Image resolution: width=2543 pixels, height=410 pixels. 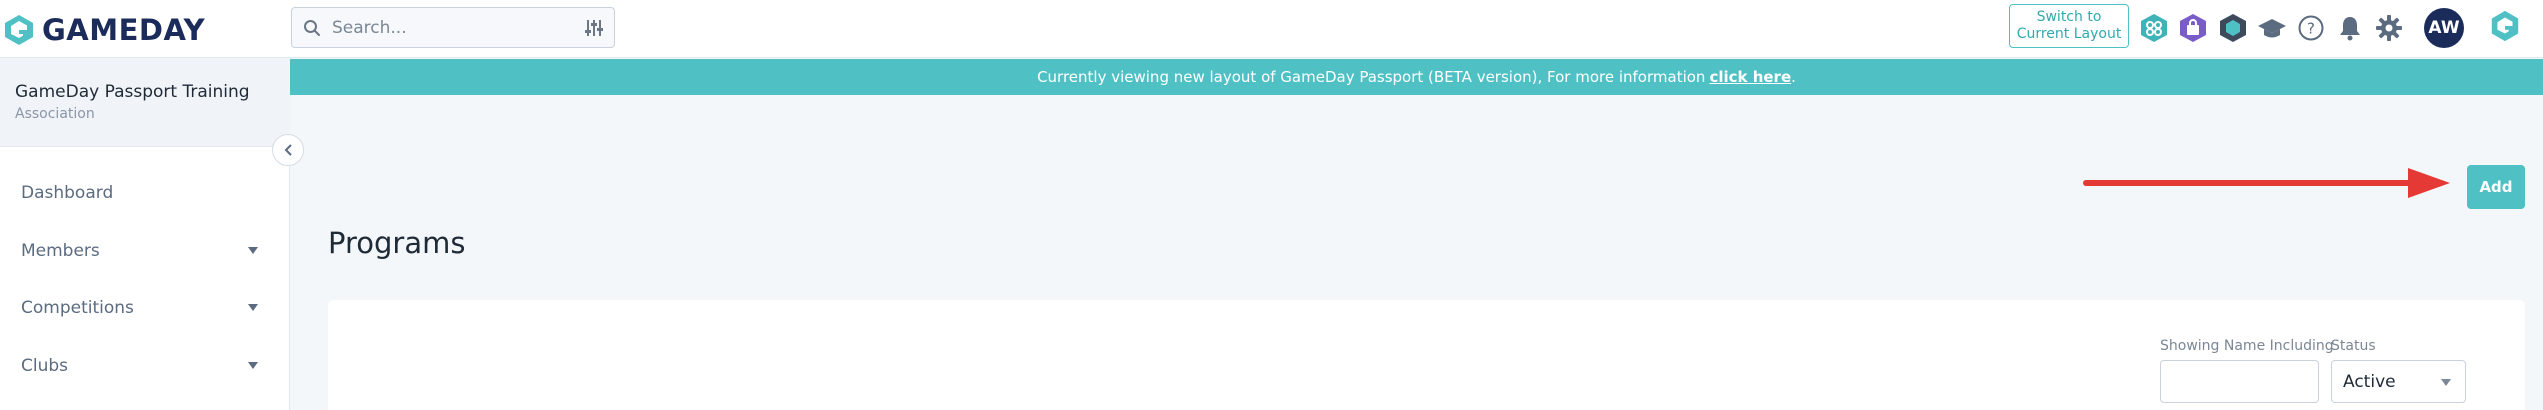 What do you see at coordinates (145, 103) in the screenshot?
I see `organisation-selector: GameDay Passport Training Association` at bounding box center [145, 103].